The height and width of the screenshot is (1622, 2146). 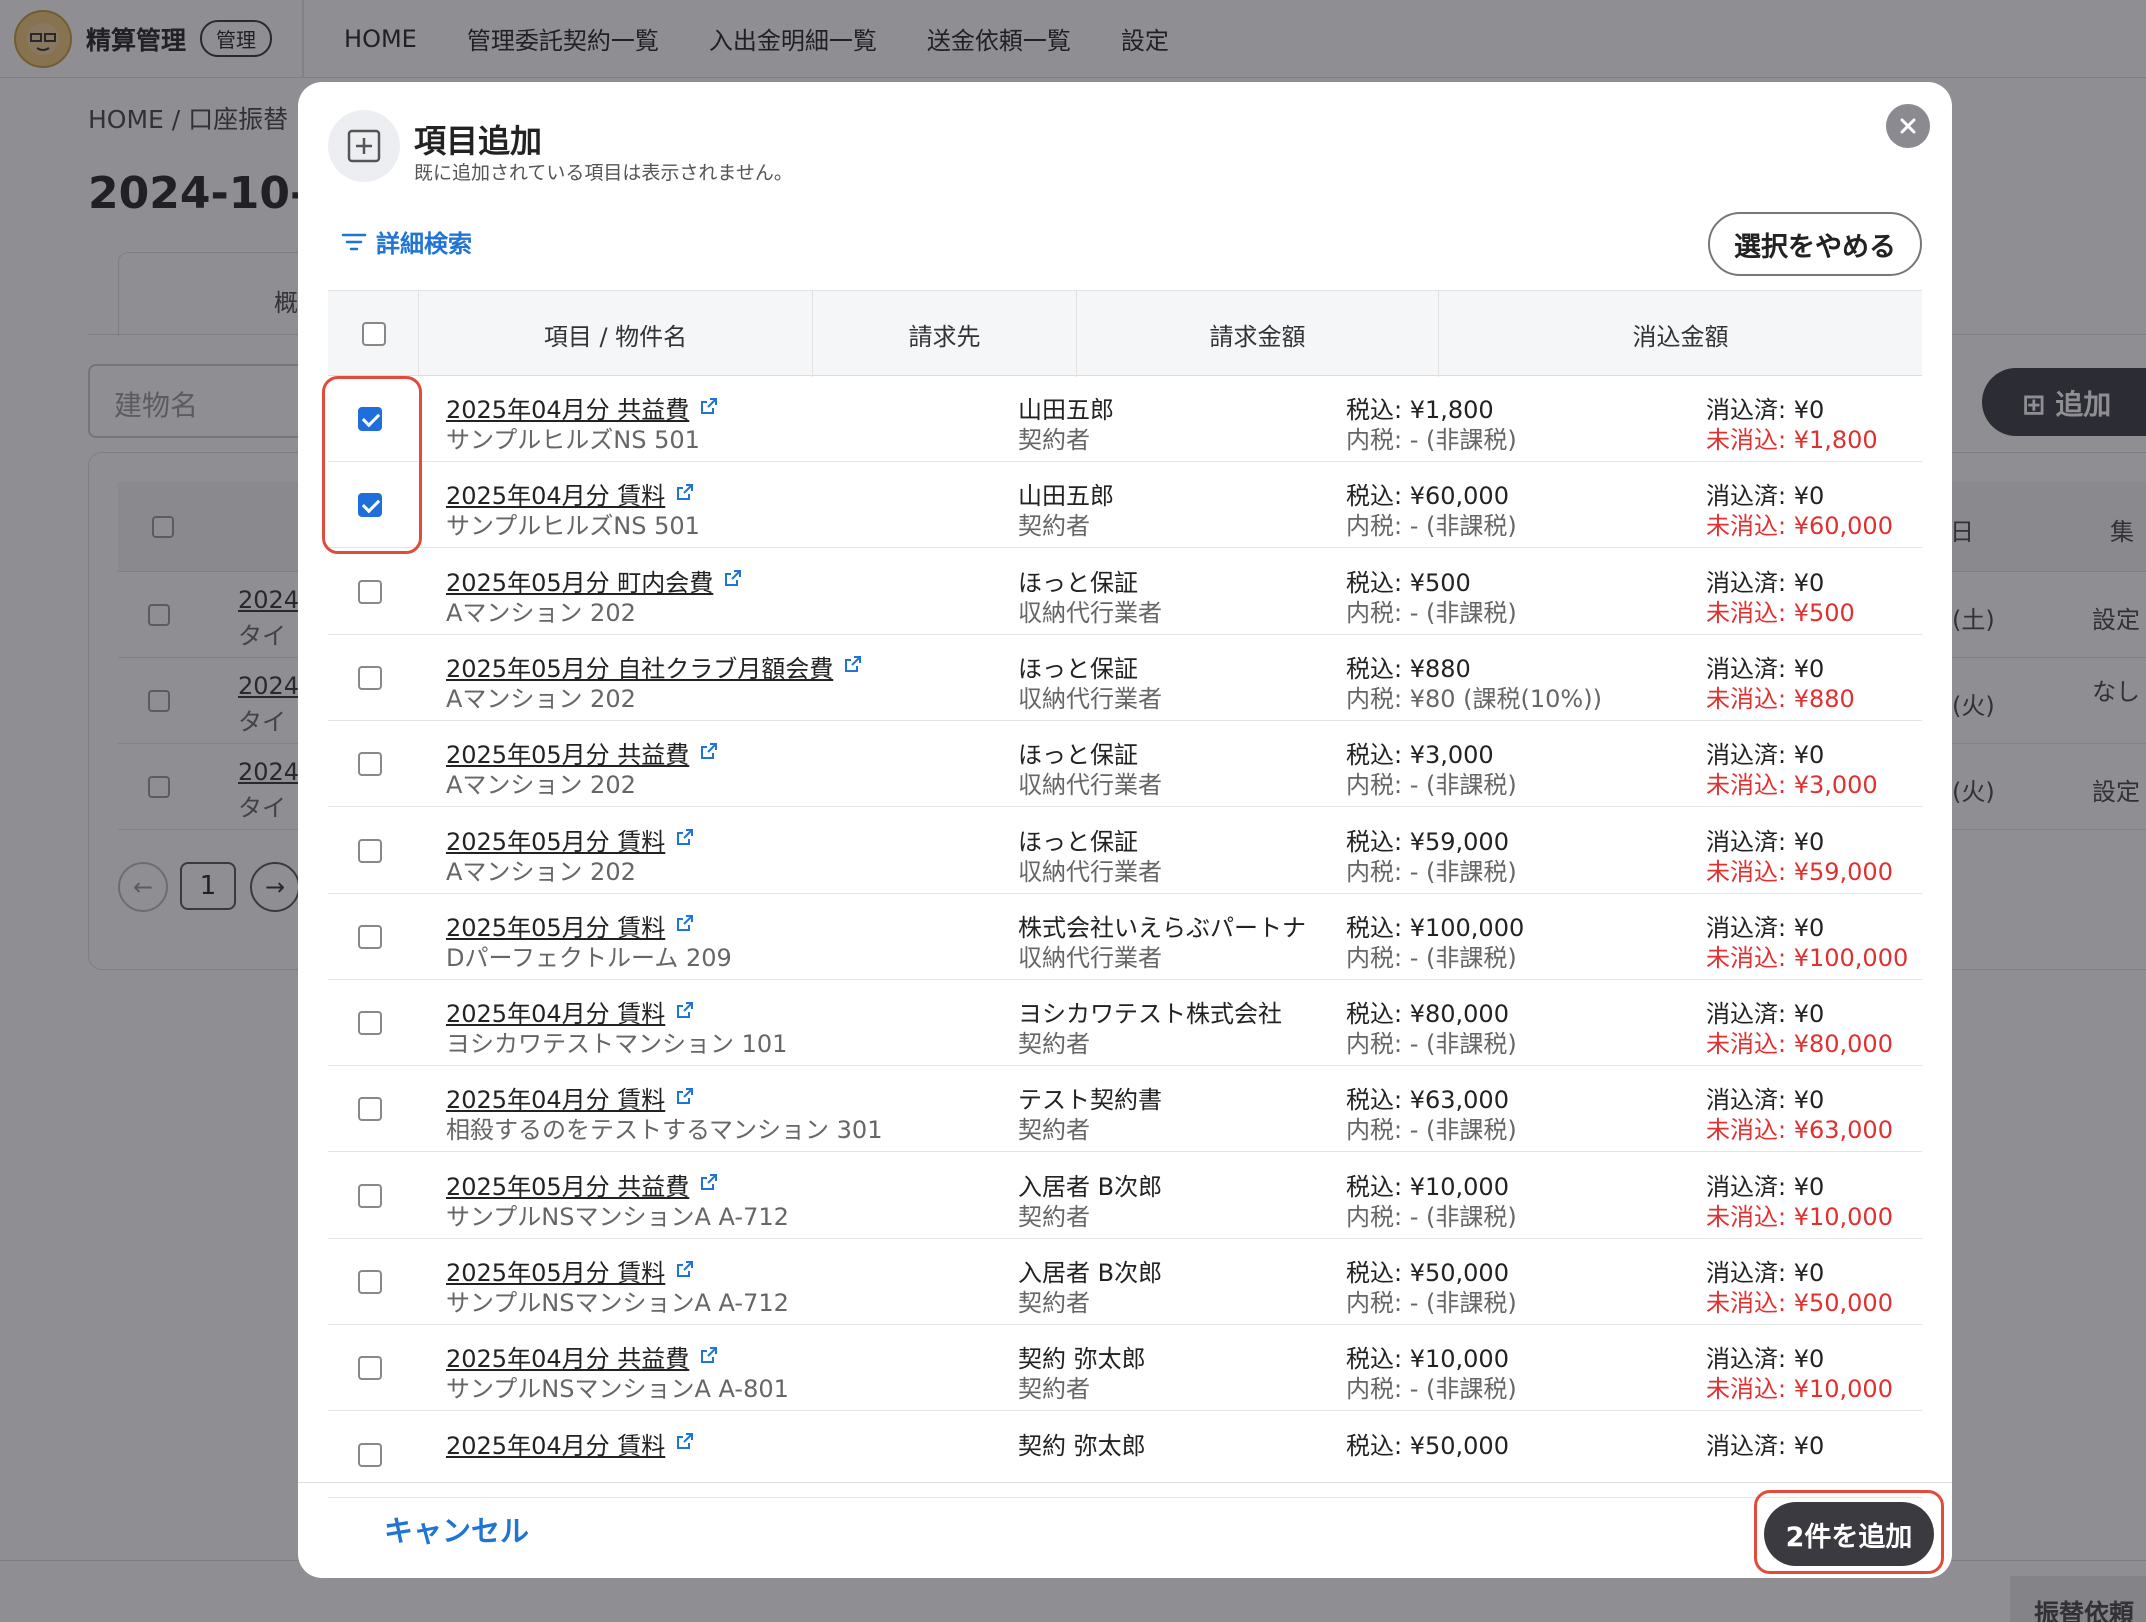 I want to click on table-row: 2025年04月分 賃料 契約 弥太郎 税込: ¥50,000 消込済: ¥0, so click(x=1125, y=1455).